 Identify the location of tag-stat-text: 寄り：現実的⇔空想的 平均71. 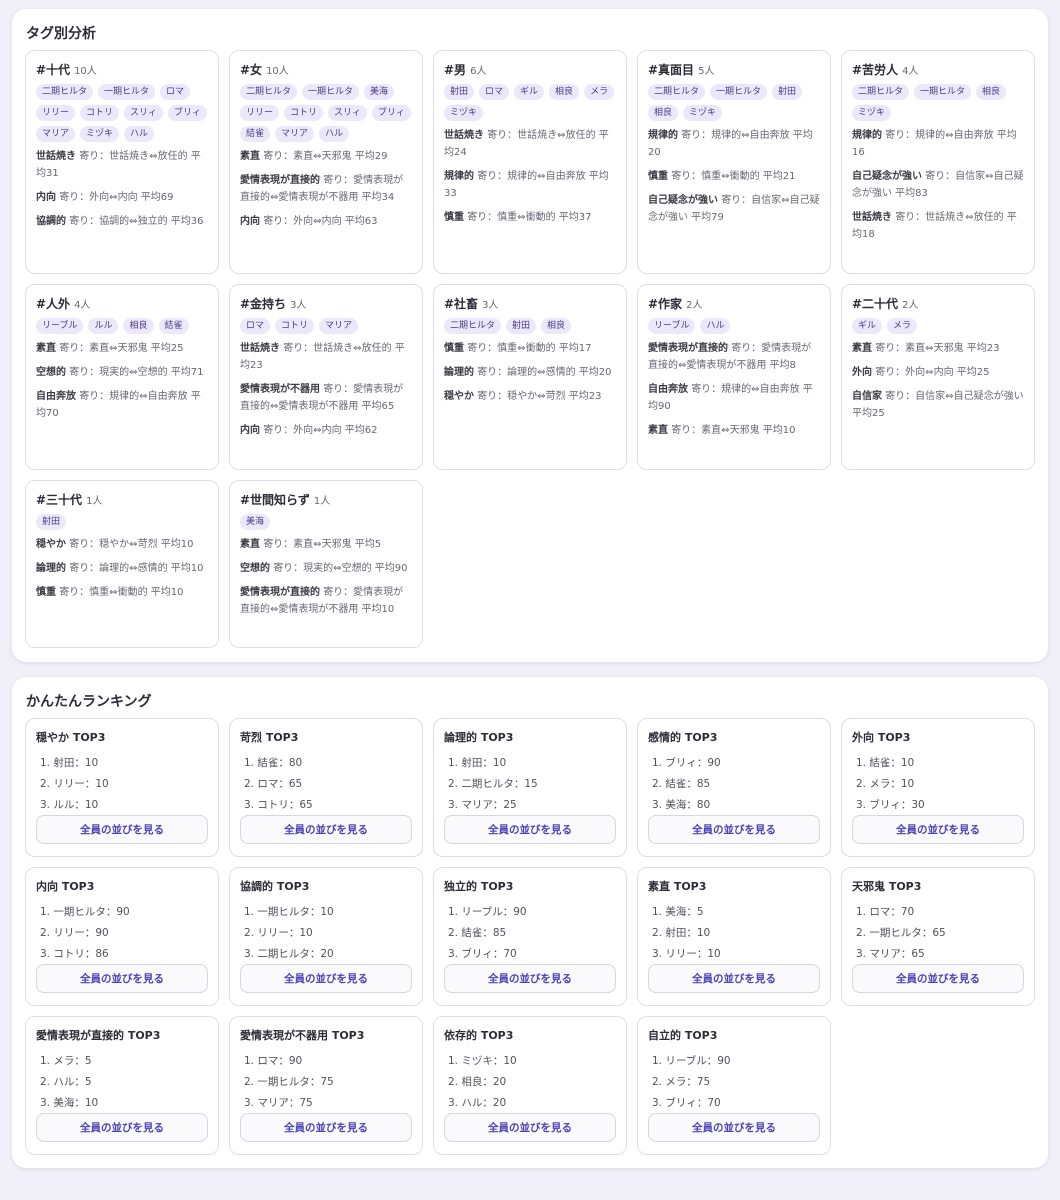
(136, 372).